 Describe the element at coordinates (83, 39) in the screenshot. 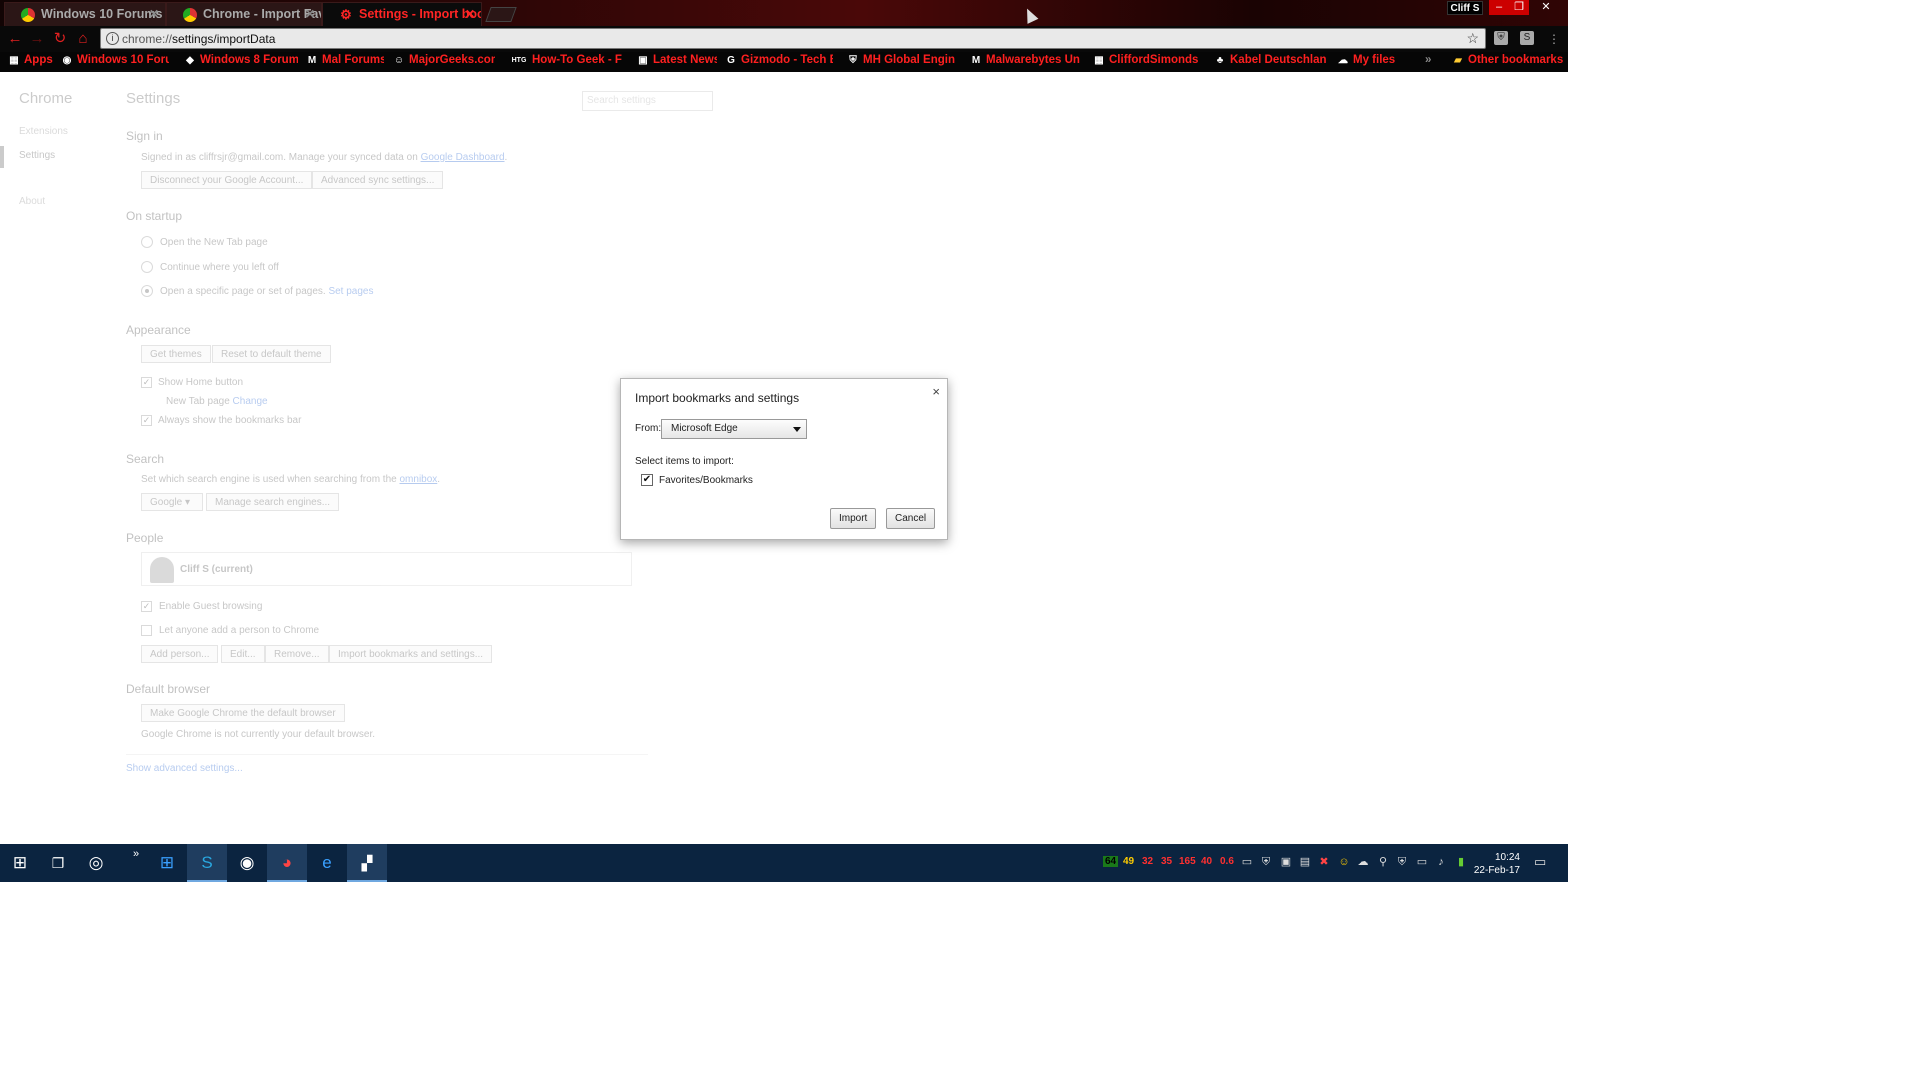

I see `home-icon: ⌂` at that location.